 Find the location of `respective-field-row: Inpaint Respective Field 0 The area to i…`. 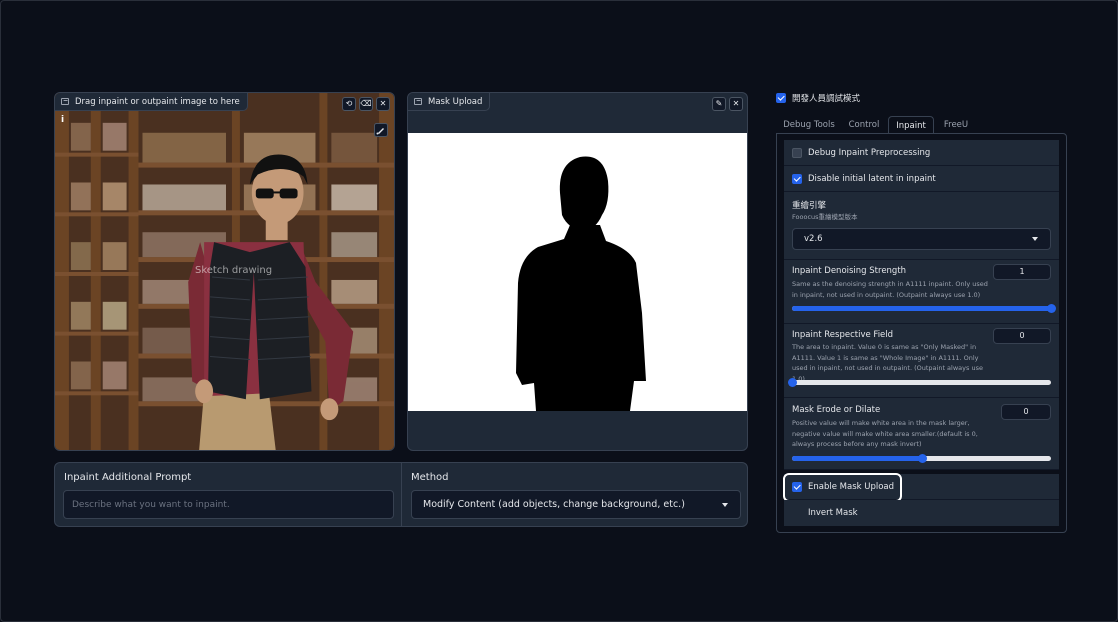

respective-field-row: Inpaint Respective Field 0 The area to i… is located at coordinates (921, 361).